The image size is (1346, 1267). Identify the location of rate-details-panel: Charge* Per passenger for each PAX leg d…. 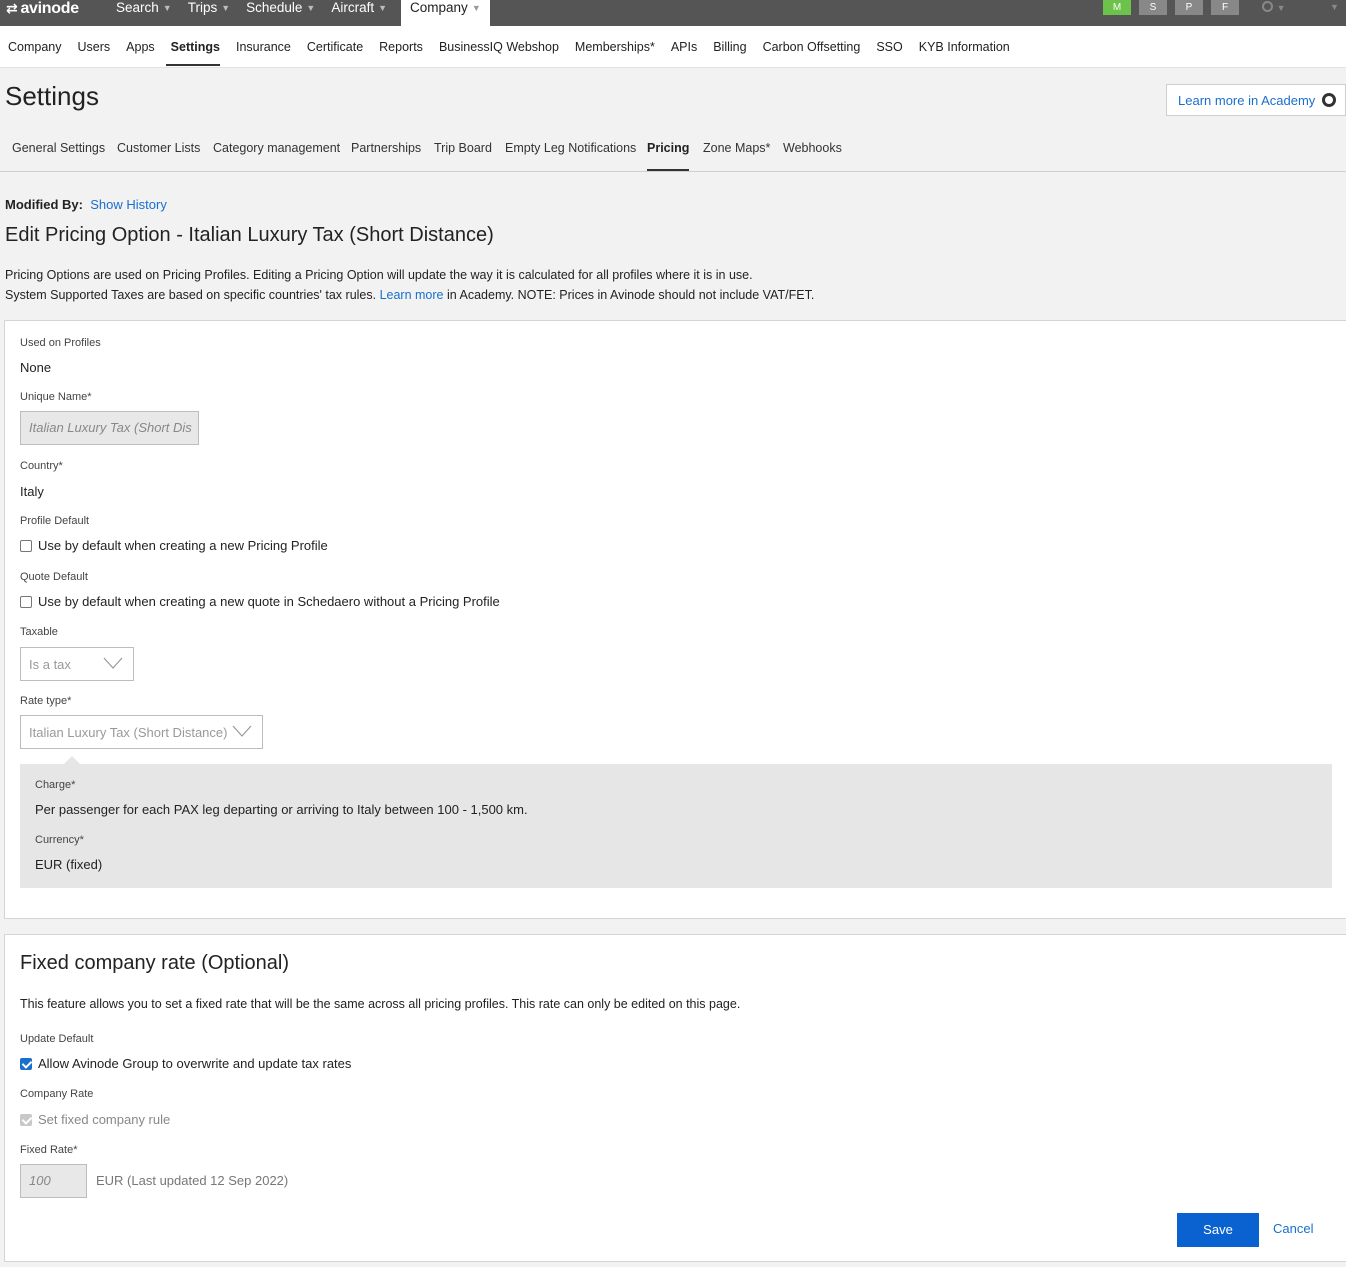
(676, 822).